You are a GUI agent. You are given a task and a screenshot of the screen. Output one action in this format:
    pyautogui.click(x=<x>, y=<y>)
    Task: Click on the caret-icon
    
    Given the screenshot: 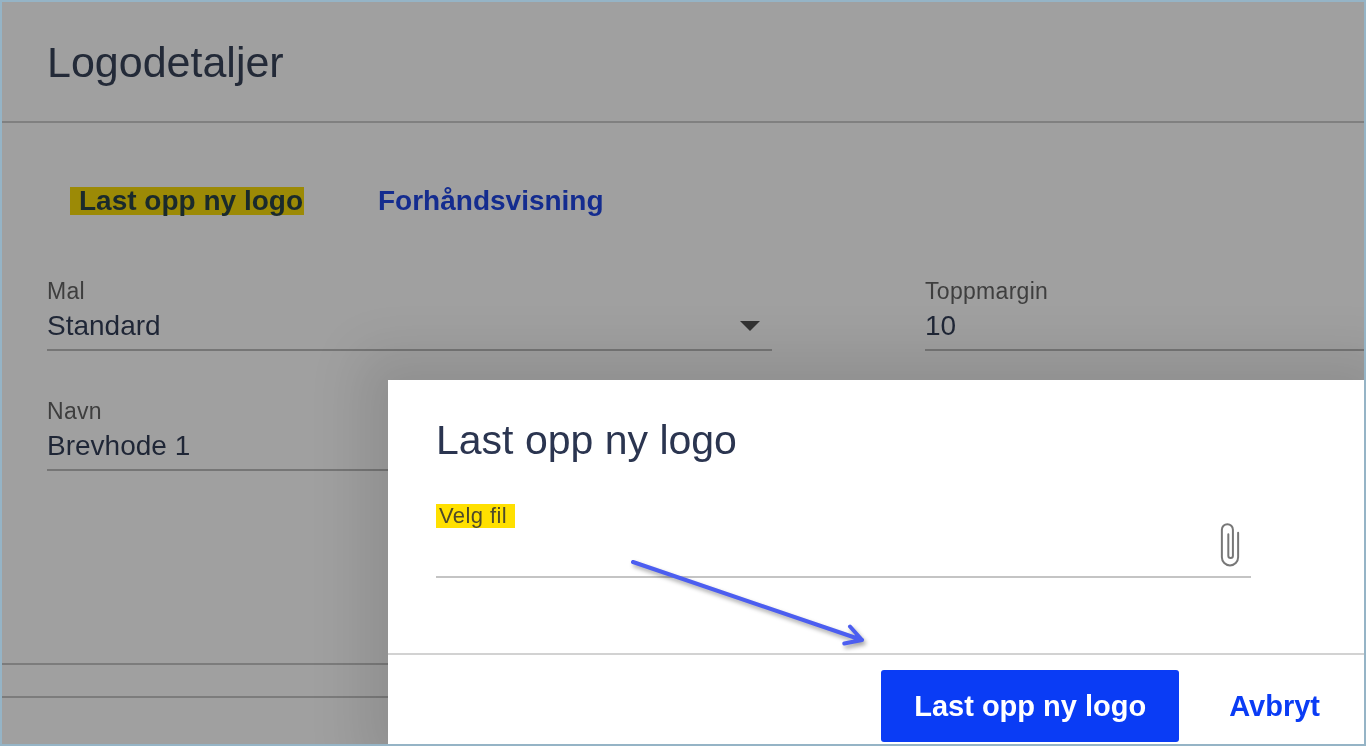 What is the action you would take?
    pyautogui.click(x=750, y=326)
    